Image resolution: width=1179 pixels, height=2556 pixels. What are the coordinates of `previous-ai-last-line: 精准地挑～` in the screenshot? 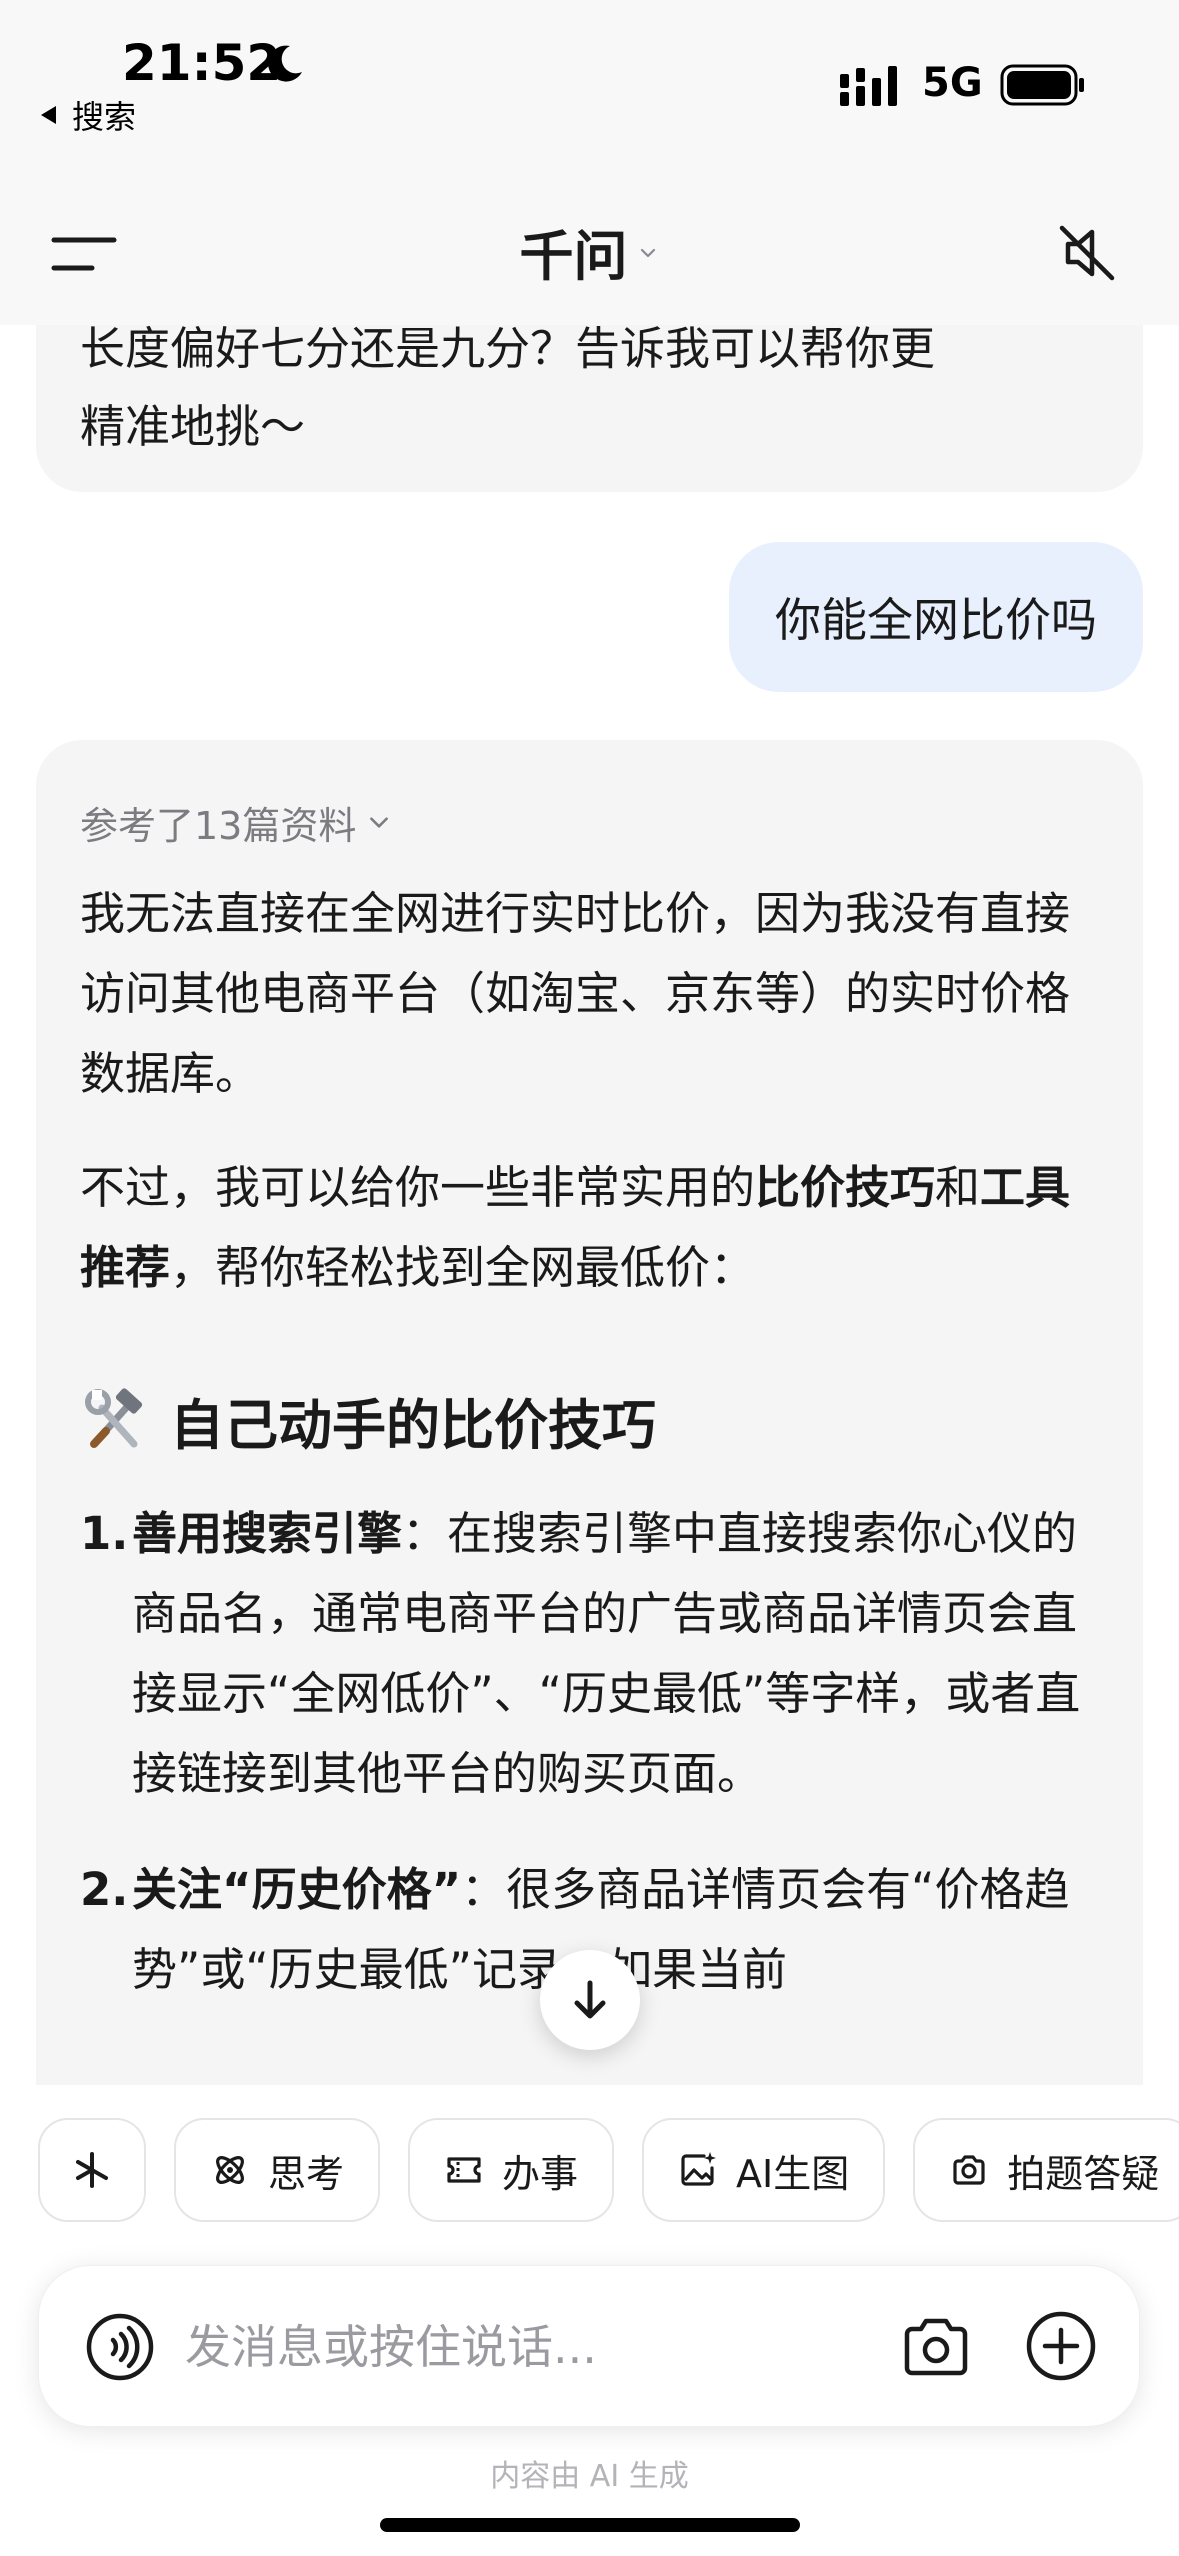 It's located at (193, 426).